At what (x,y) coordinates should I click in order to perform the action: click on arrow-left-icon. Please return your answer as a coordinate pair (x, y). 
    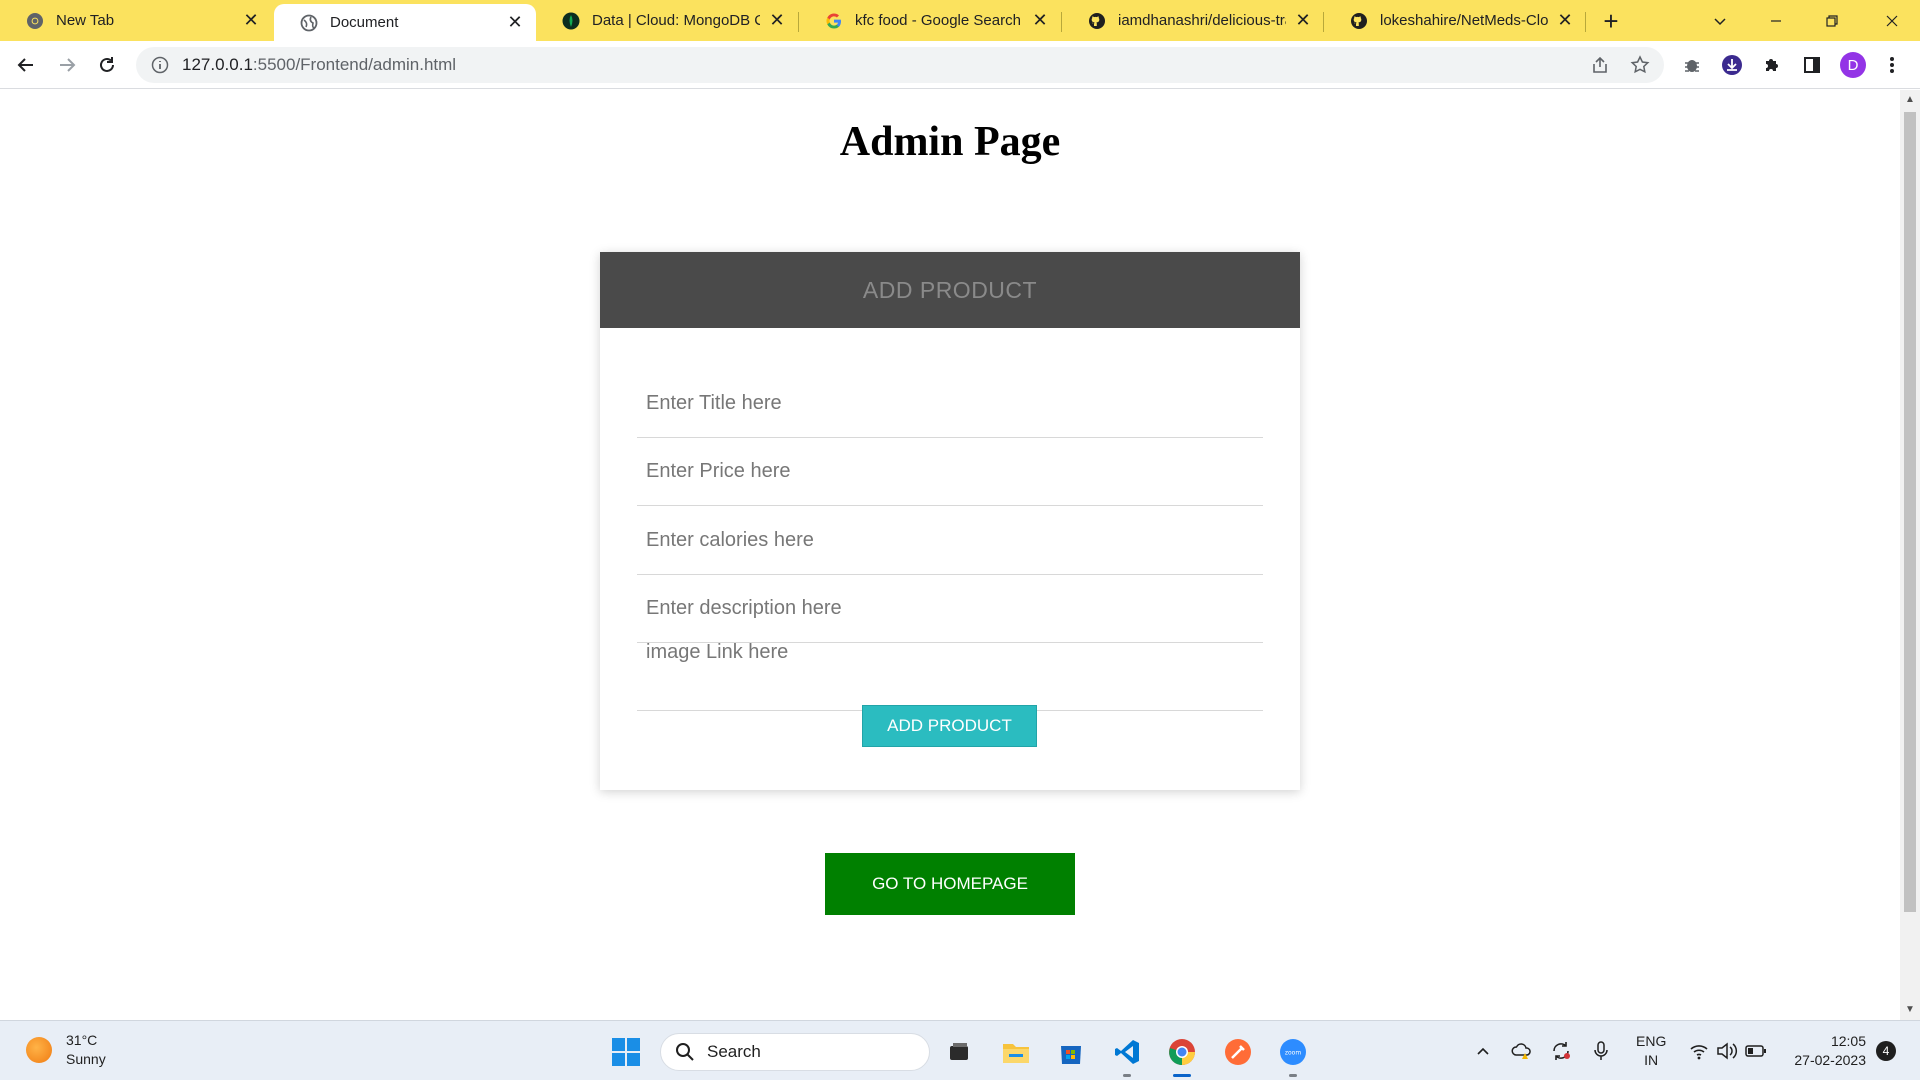
    Looking at the image, I should click on (25, 65).